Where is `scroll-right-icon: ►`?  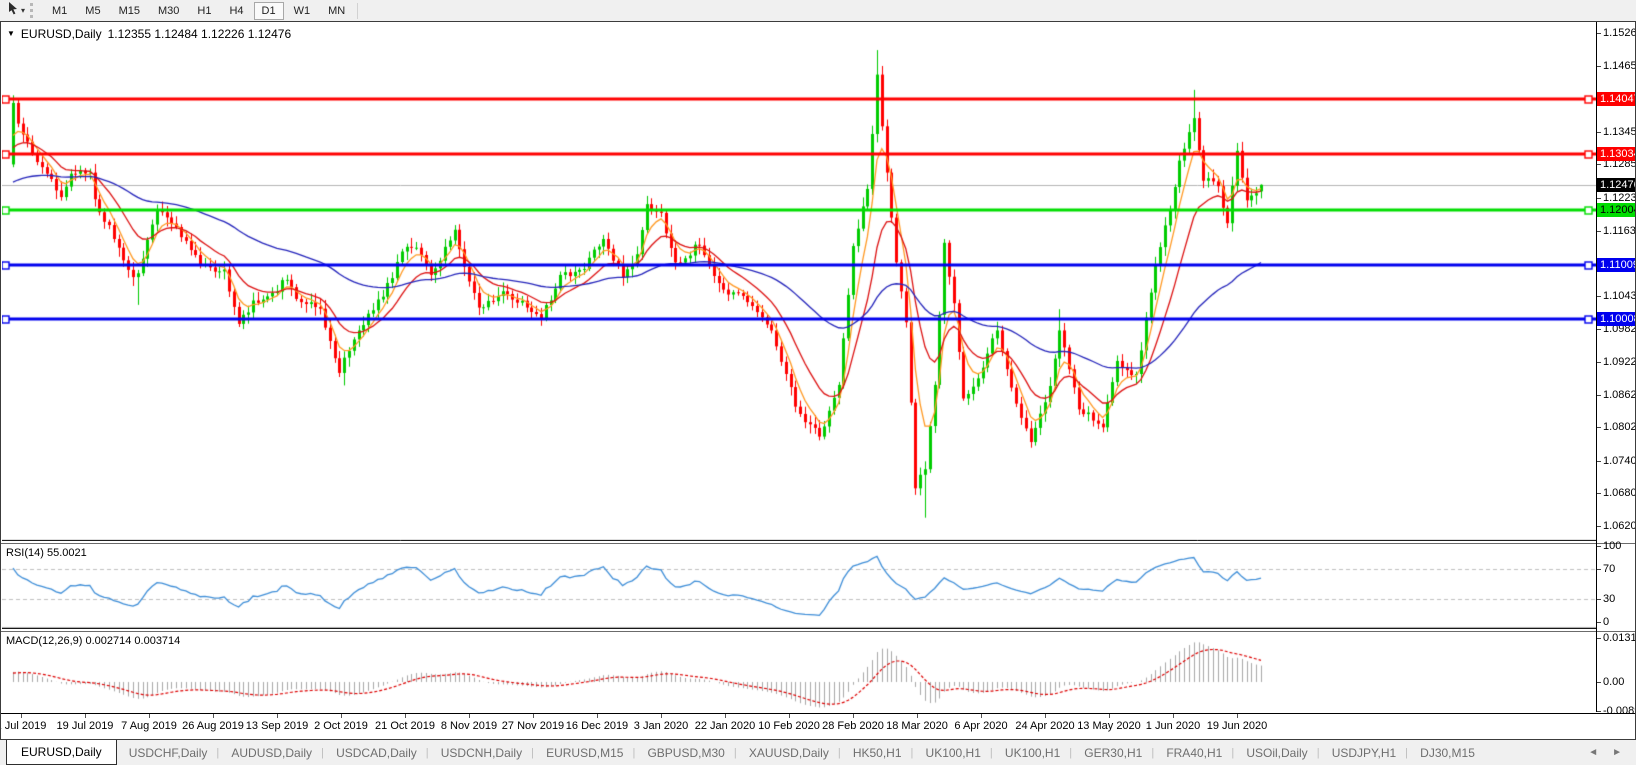 scroll-right-icon: ► is located at coordinates (1617, 752).